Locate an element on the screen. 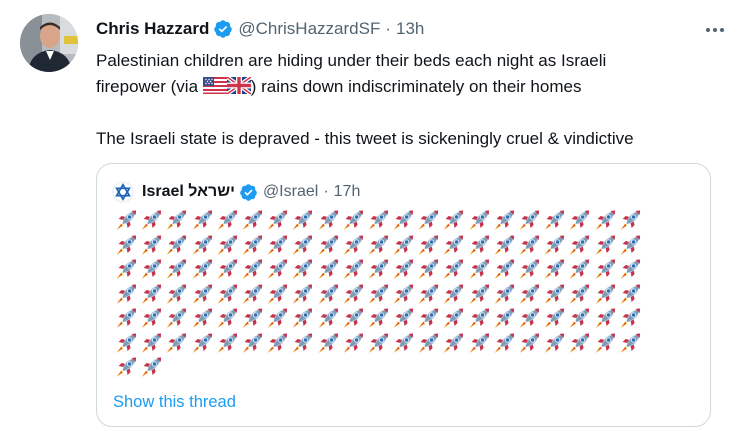  avatar-photo is located at coordinates (49, 43).